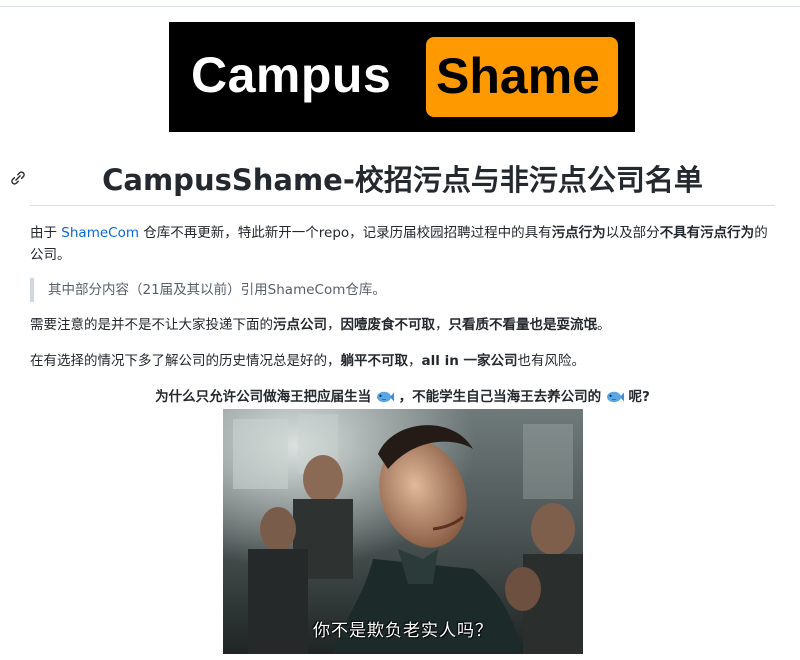 The width and height of the screenshot is (800, 660). Describe the element at coordinates (632, 233) in the screenshot. I see `intro-text: 以及部分` at that location.